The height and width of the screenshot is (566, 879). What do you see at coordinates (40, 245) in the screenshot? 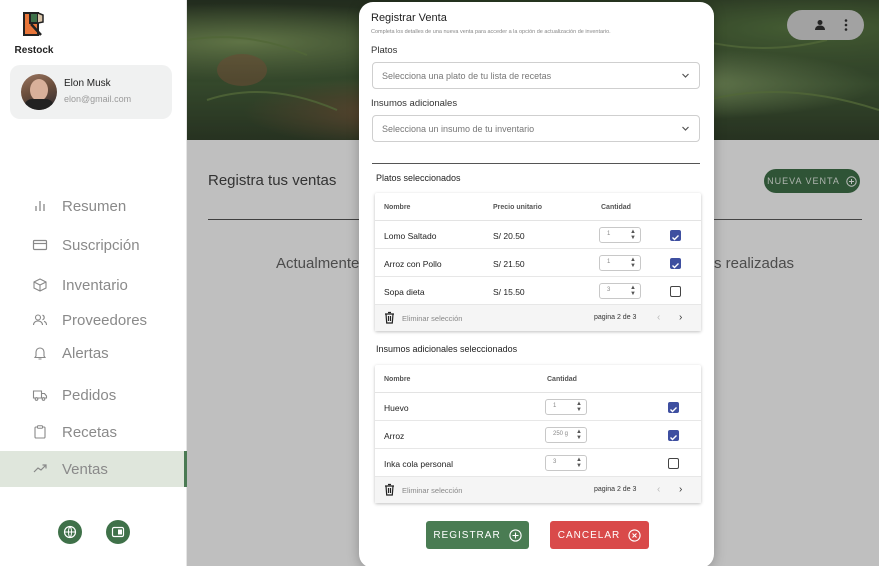
I see `credit-card-icon` at bounding box center [40, 245].